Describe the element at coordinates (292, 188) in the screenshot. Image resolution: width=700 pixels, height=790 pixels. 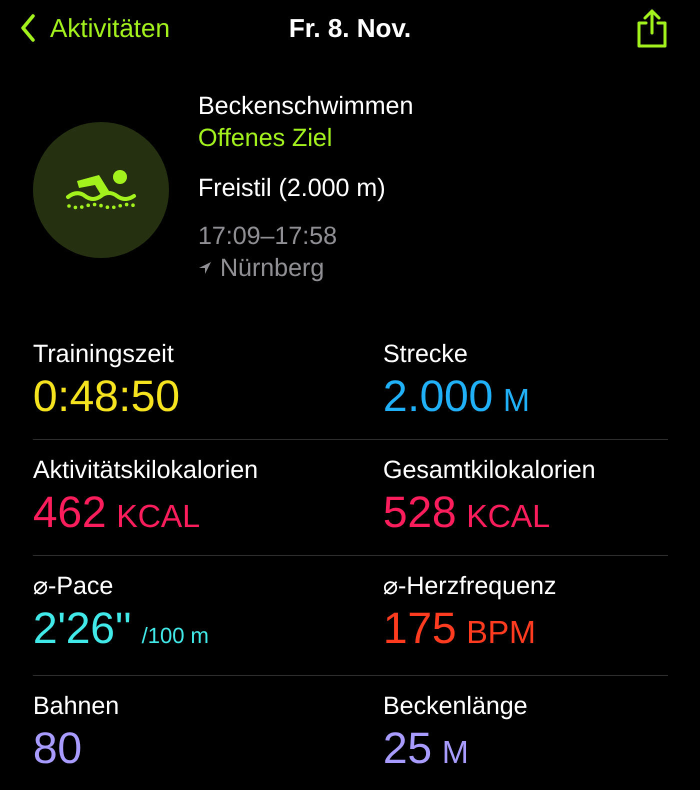
I see `workout-detail: Freistil (2.000 m)` at that location.